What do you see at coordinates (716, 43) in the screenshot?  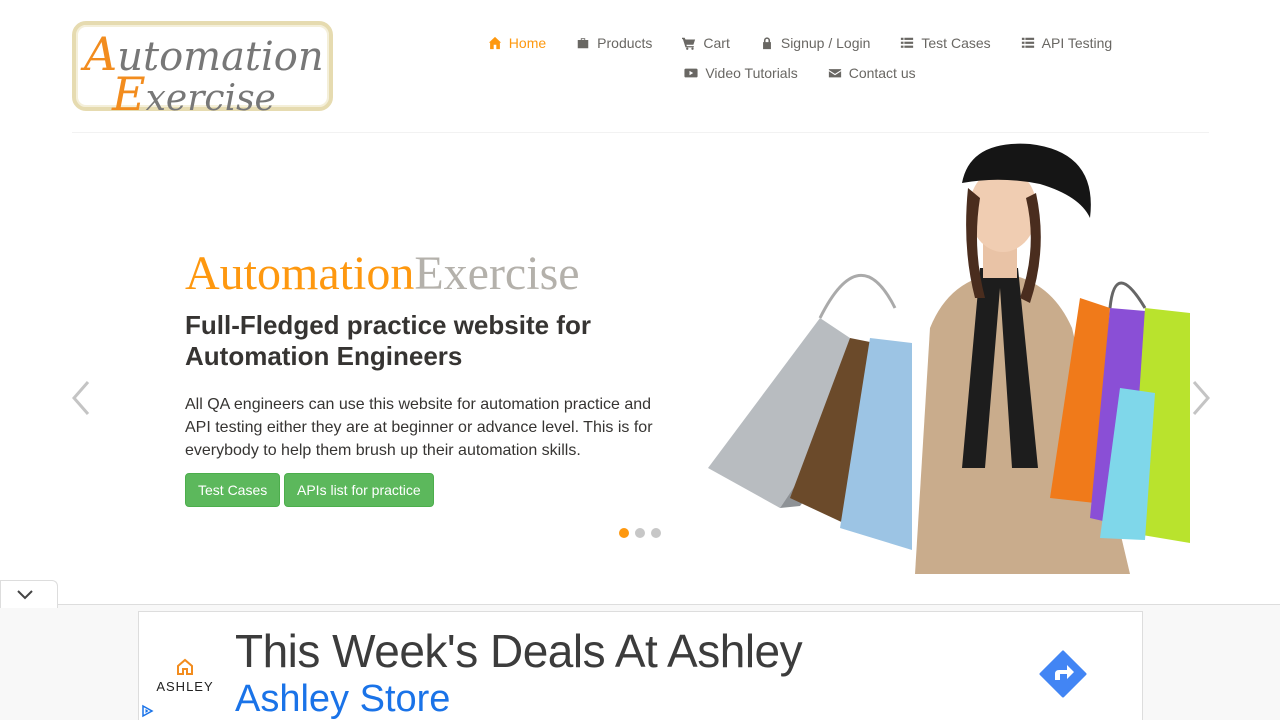 I see `nav-cart-label: Cart` at bounding box center [716, 43].